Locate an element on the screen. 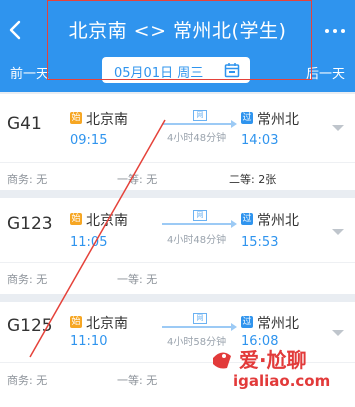  watermark: 爱·尬聊 igaliao.com is located at coordinates (279, 370).